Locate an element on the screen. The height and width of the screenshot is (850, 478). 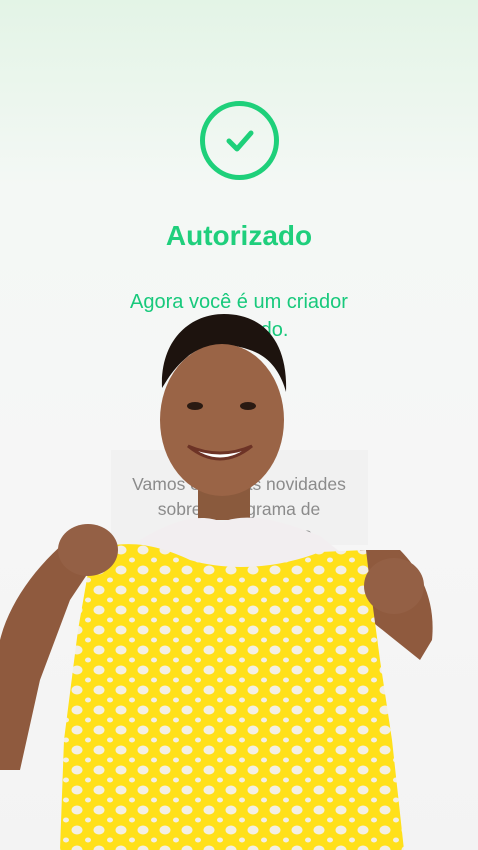
right-hand is located at coordinates (394, 586).